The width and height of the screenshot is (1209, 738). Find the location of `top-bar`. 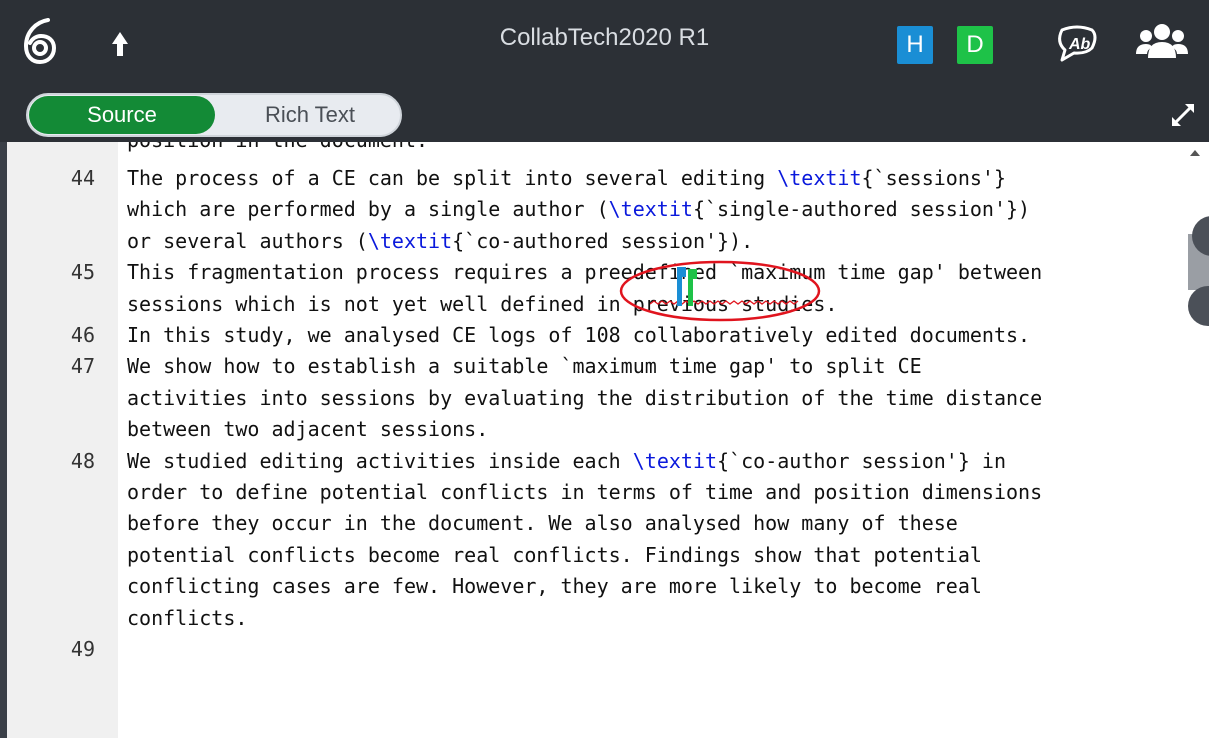

top-bar is located at coordinates (604, 43).